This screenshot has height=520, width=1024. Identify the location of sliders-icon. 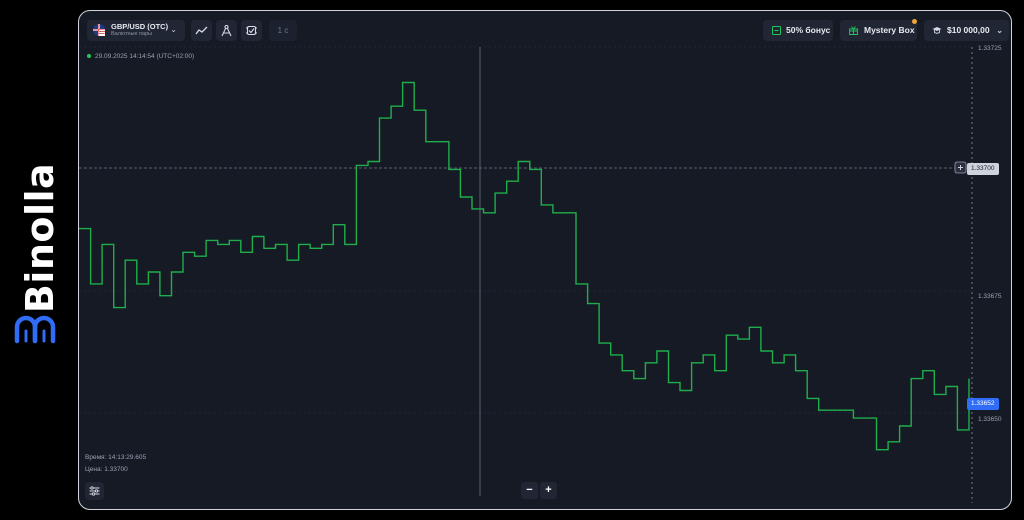
(94, 491).